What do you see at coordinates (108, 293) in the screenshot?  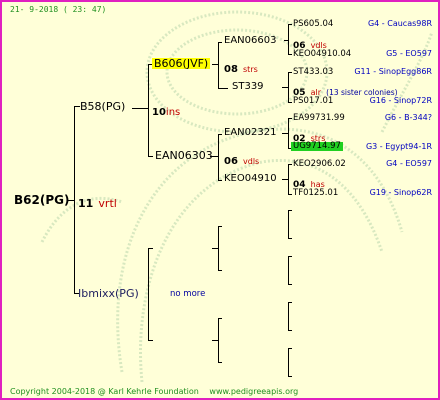 I see `dam-name: Ibmixx(PG)` at bounding box center [108, 293].